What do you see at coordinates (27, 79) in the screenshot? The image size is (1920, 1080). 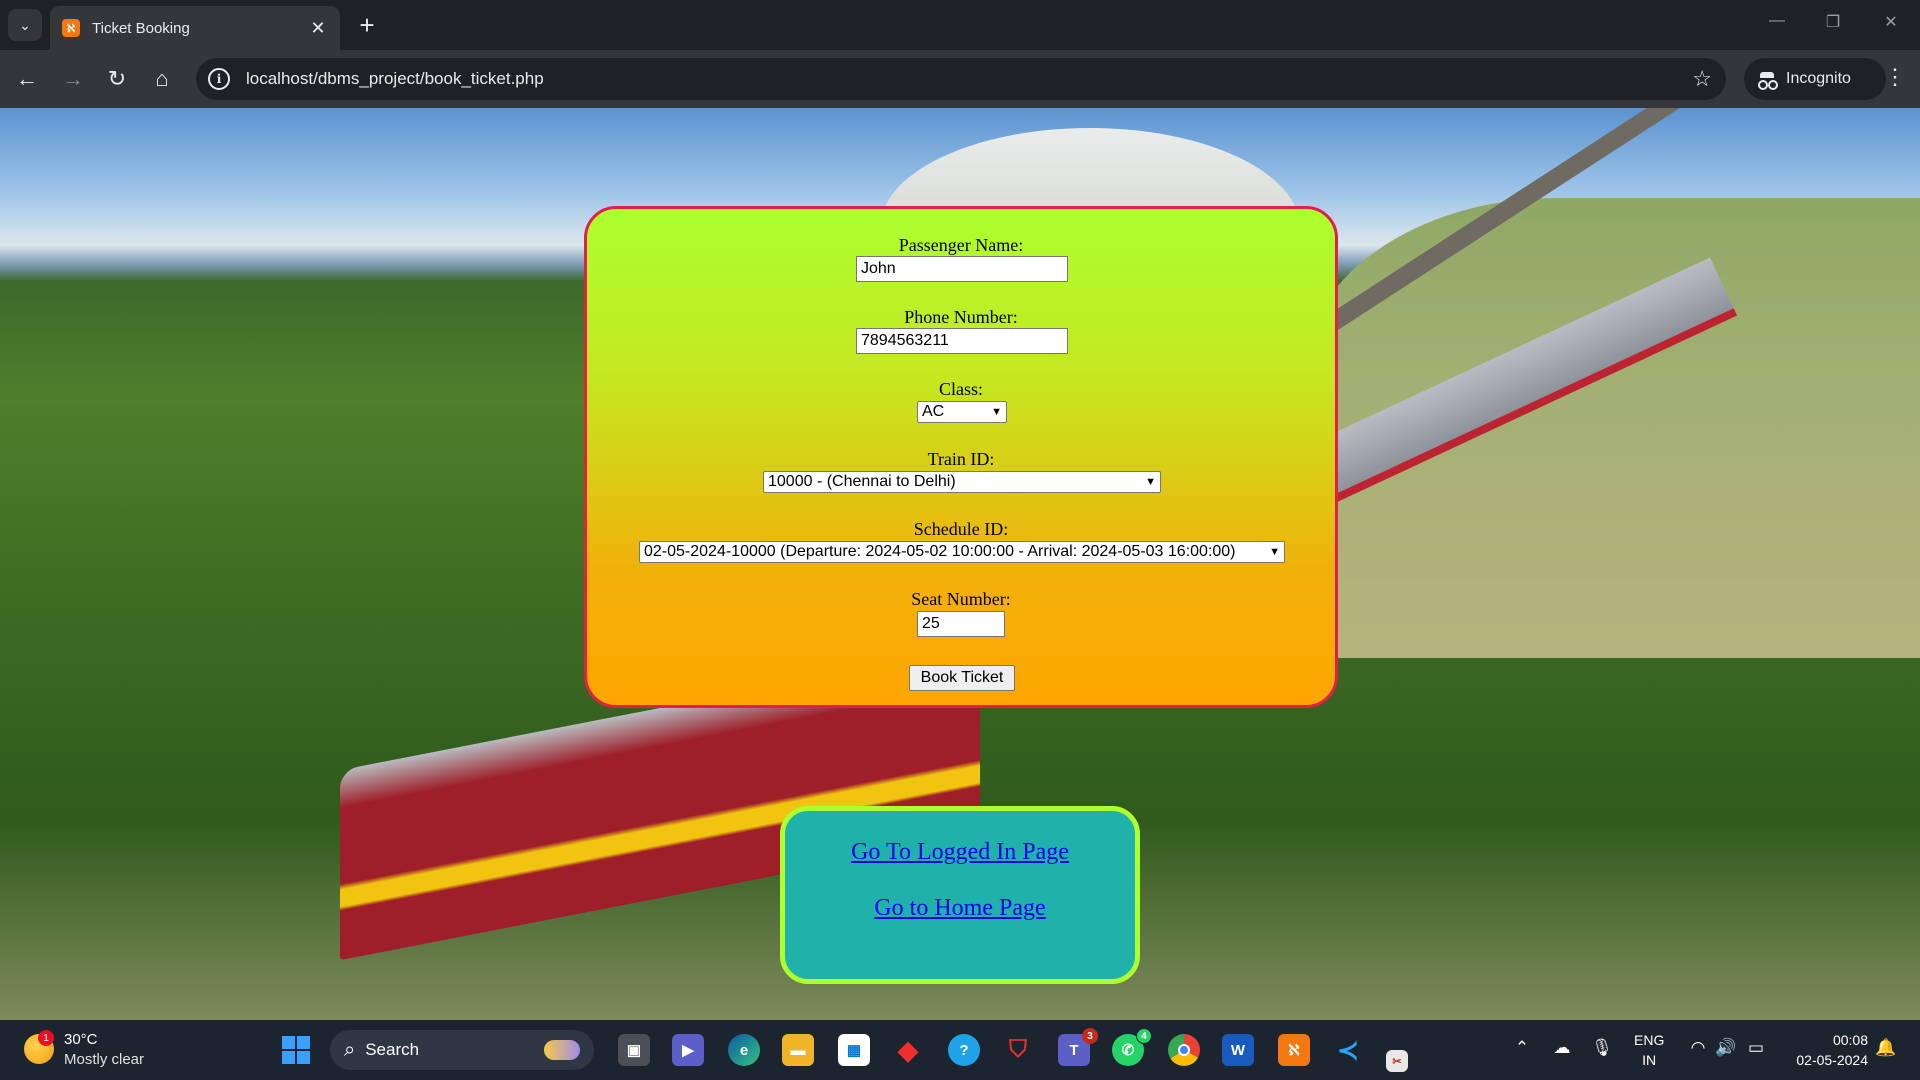 I see `back-button: ←` at bounding box center [27, 79].